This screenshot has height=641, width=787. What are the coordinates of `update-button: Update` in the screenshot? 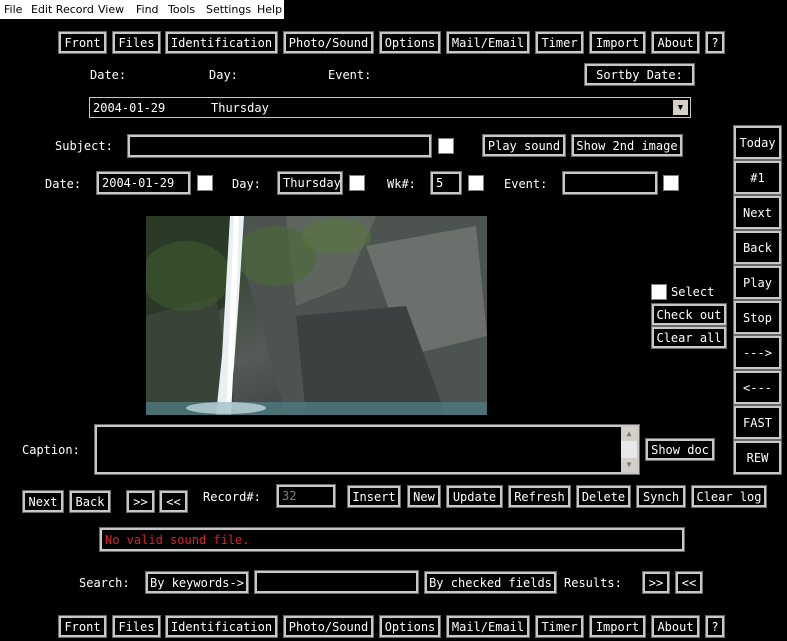 It's located at (474, 496).